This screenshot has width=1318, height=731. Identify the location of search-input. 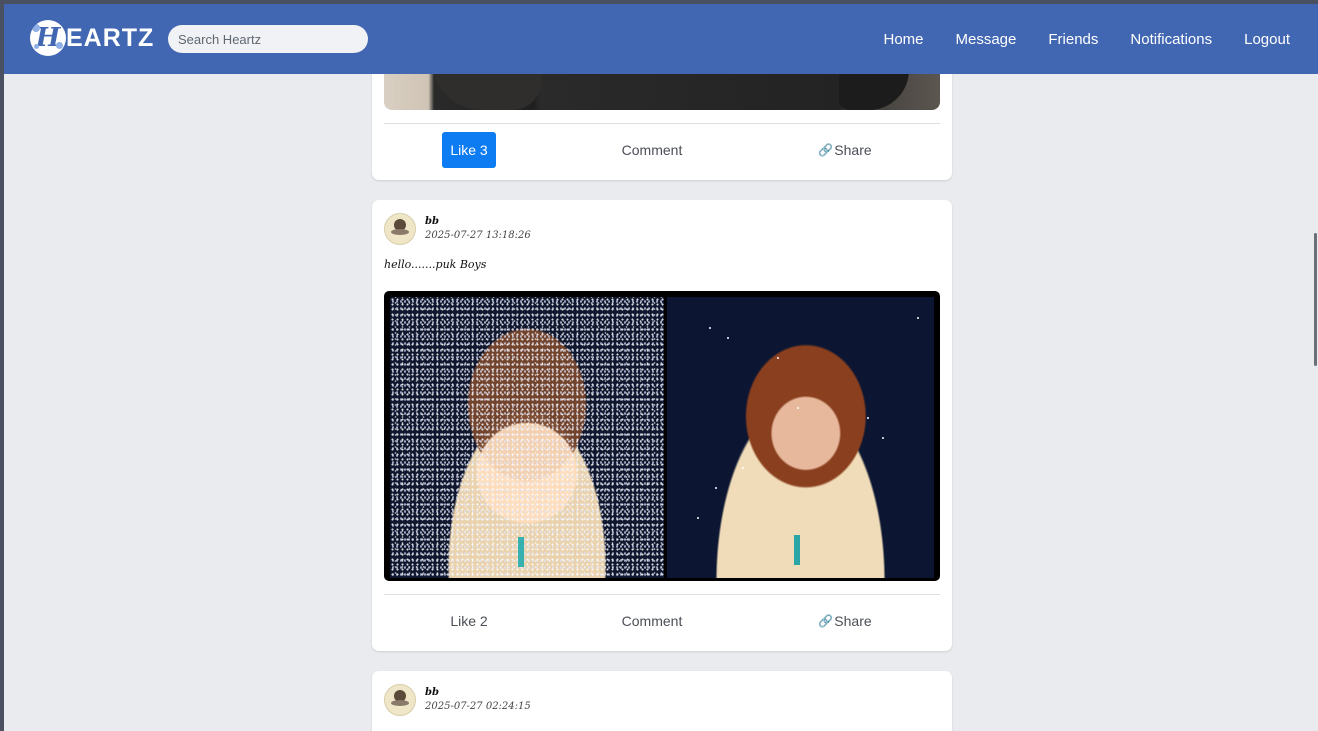
(268, 39).